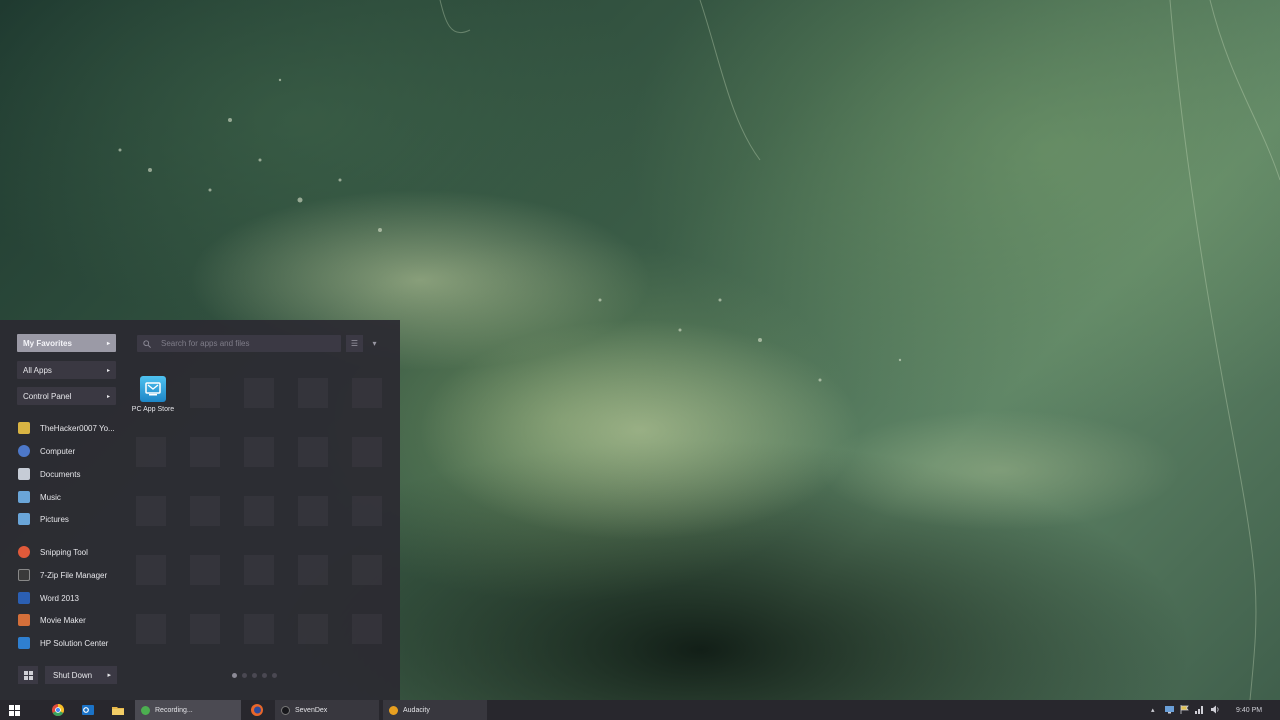 The width and height of the screenshot is (1280, 720). Describe the element at coordinates (74, 575) in the screenshot. I see `pinned-item-label: 7-Zip File Manager` at that location.